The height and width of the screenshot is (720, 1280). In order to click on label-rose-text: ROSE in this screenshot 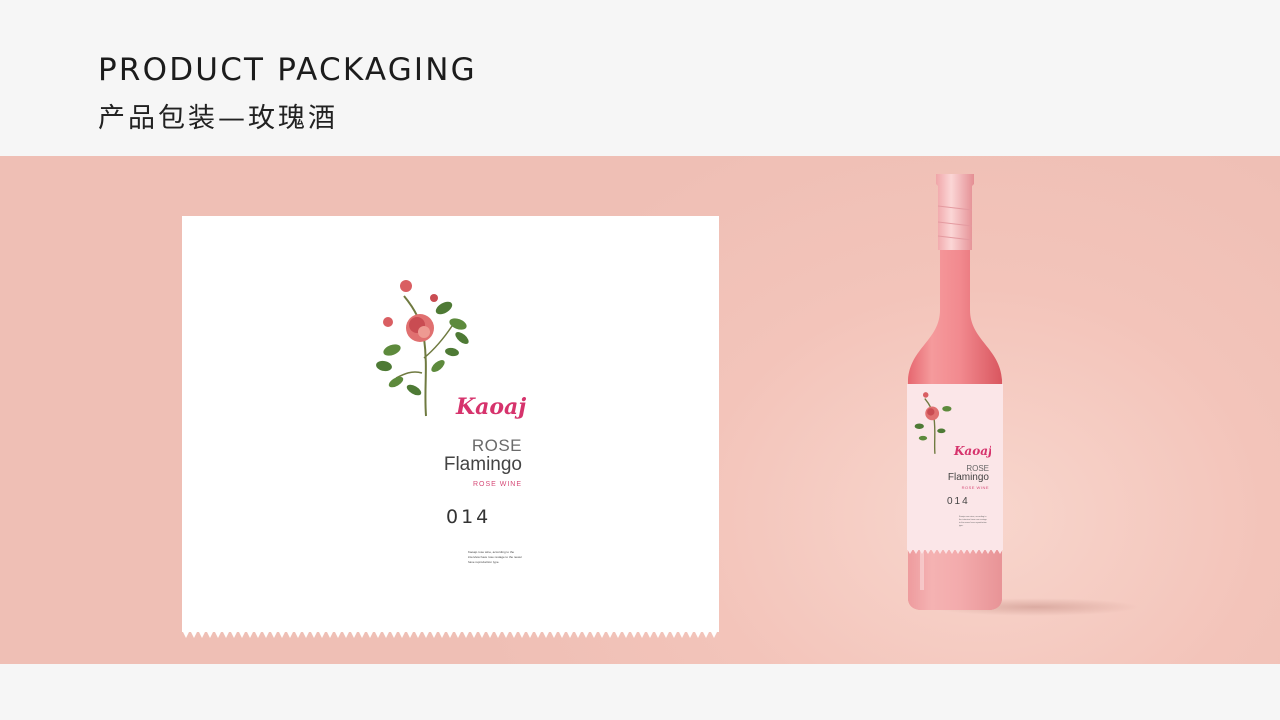, I will do `click(496, 445)`.